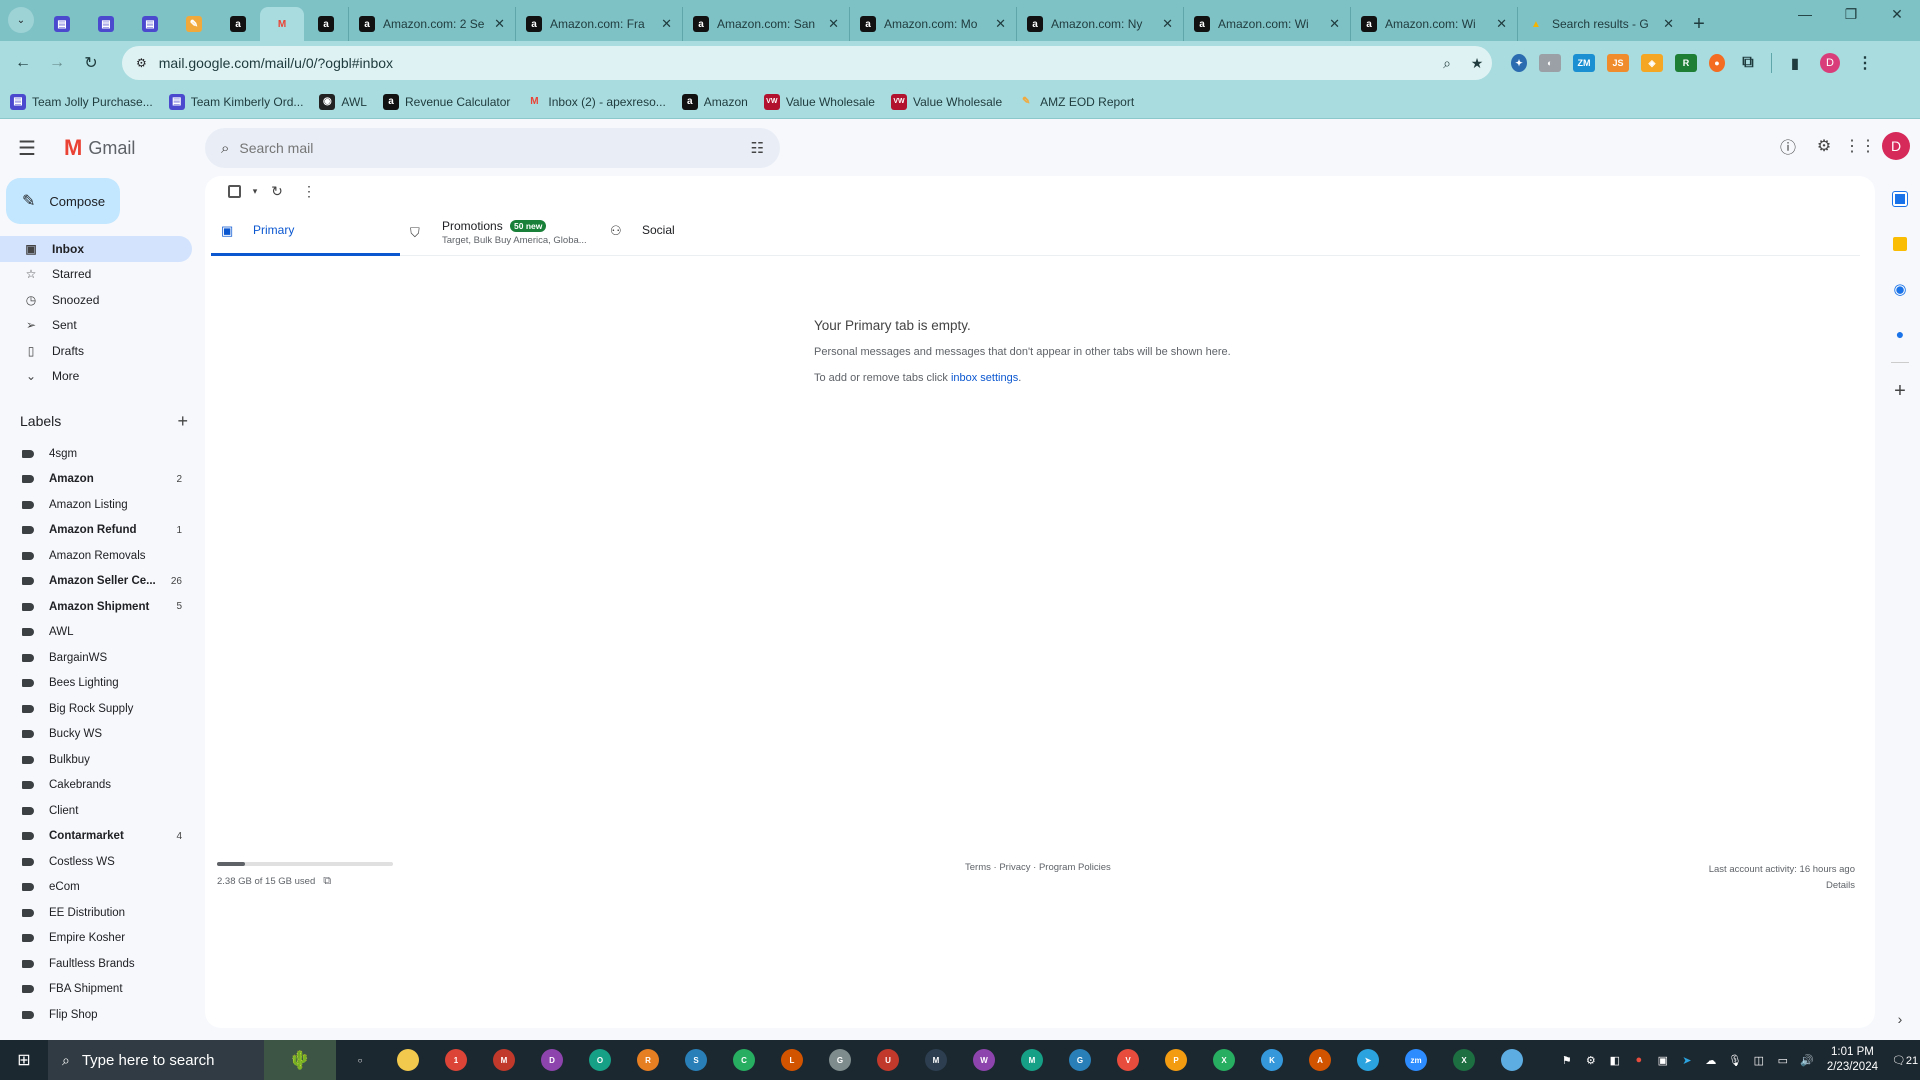 This screenshot has height=1080, width=1920. What do you see at coordinates (765, 24) in the screenshot?
I see `browser-tab: a Amazon.com: San ✕` at bounding box center [765, 24].